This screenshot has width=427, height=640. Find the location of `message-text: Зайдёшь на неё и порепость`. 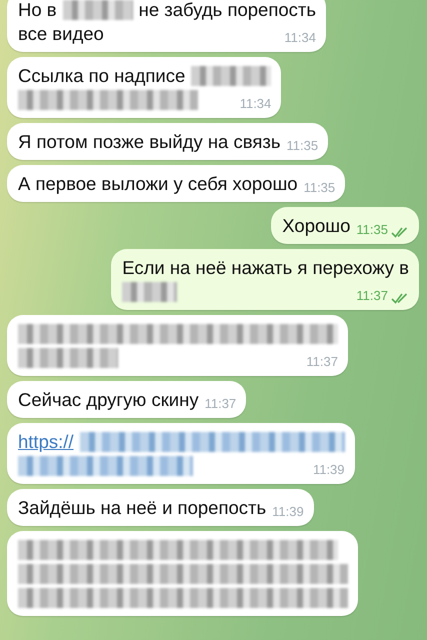

message-text: Зайдёшь на неё и порепость is located at coordinates (142, 508).